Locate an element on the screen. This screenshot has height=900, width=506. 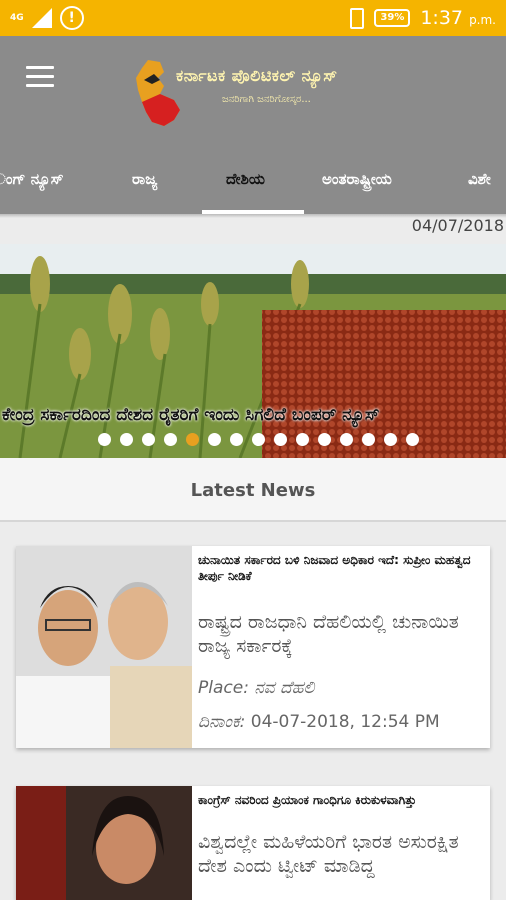
category-tabs: ಂಗ್ ನ್ಯೂಸ್ ರಾಜ್ಯ ದೇಶಿಯ ಅಂತರಾಷ್ಟ್ರೀಯ ವಿಶೇ is located at coordinates (253, 183).